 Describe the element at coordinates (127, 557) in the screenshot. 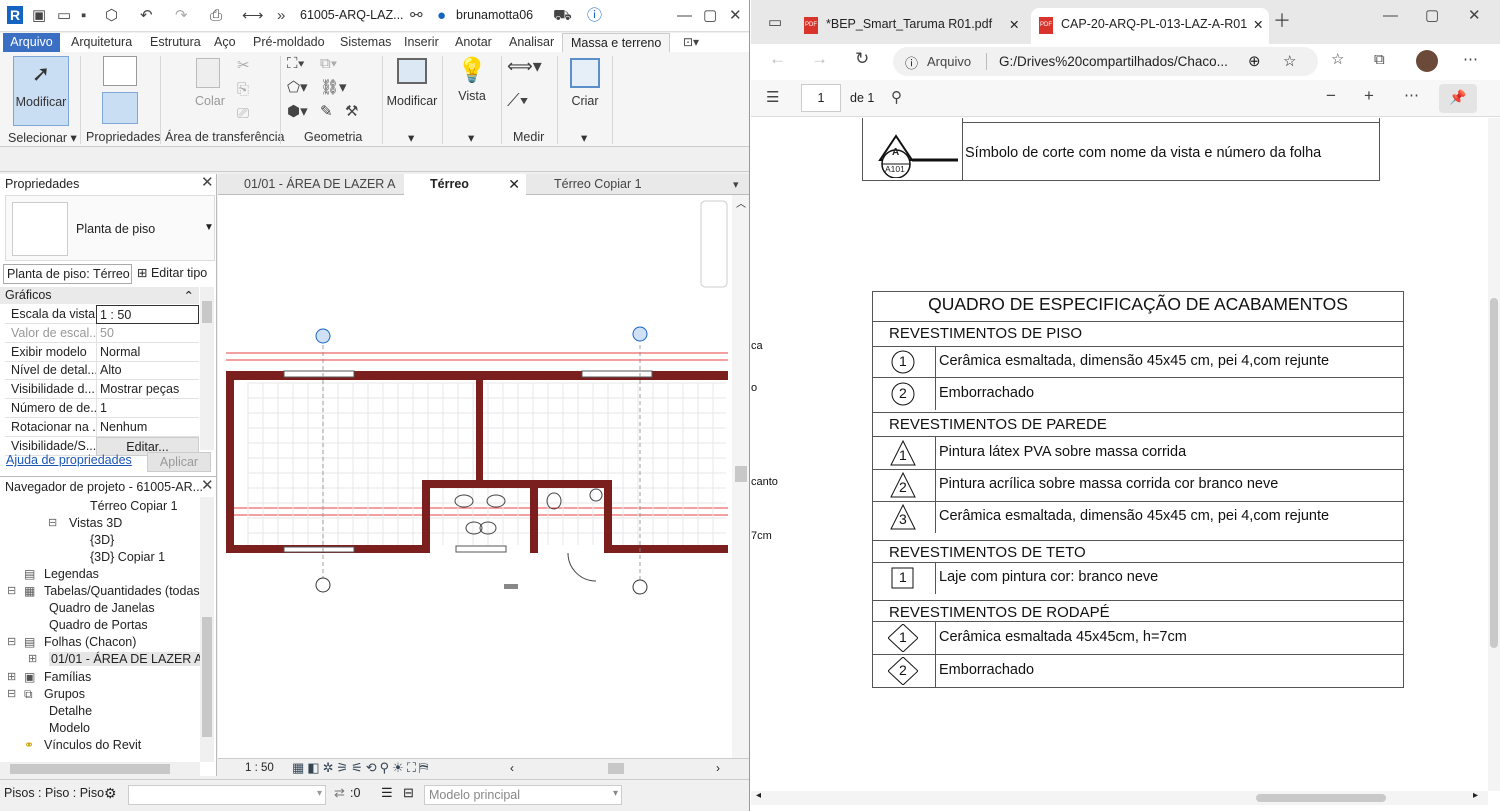

I see `tree-item: {3D} Copiar 1` at that location.